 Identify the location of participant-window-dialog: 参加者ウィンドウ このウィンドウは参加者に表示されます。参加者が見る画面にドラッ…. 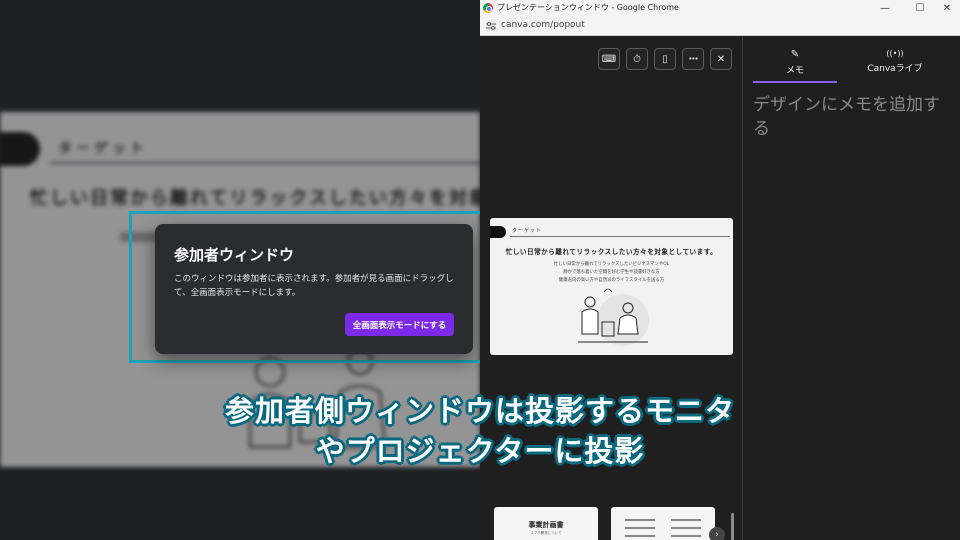
(314, 289).